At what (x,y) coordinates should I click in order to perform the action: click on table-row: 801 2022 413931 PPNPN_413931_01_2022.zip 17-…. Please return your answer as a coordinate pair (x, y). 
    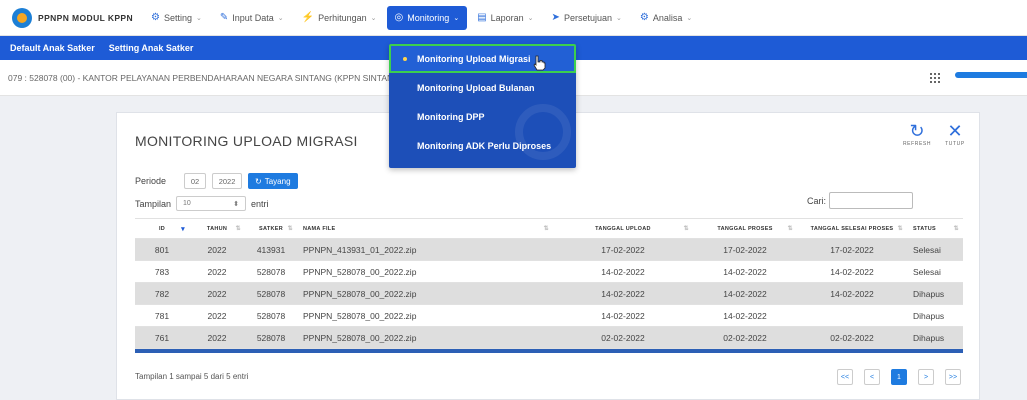
    Looking at the image, I should click on (549, 250).